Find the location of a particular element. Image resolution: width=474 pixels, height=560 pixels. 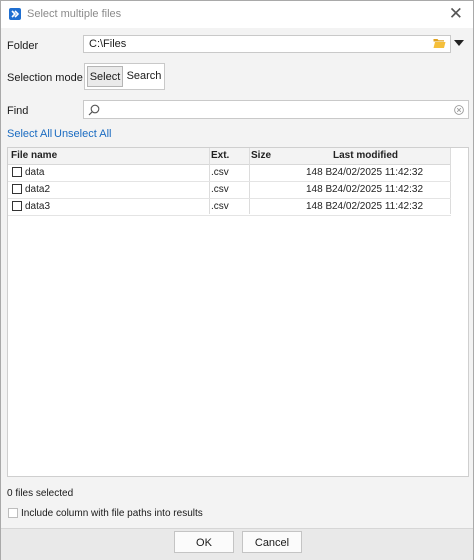

find-label: Find is located at coordinates (18, 111).